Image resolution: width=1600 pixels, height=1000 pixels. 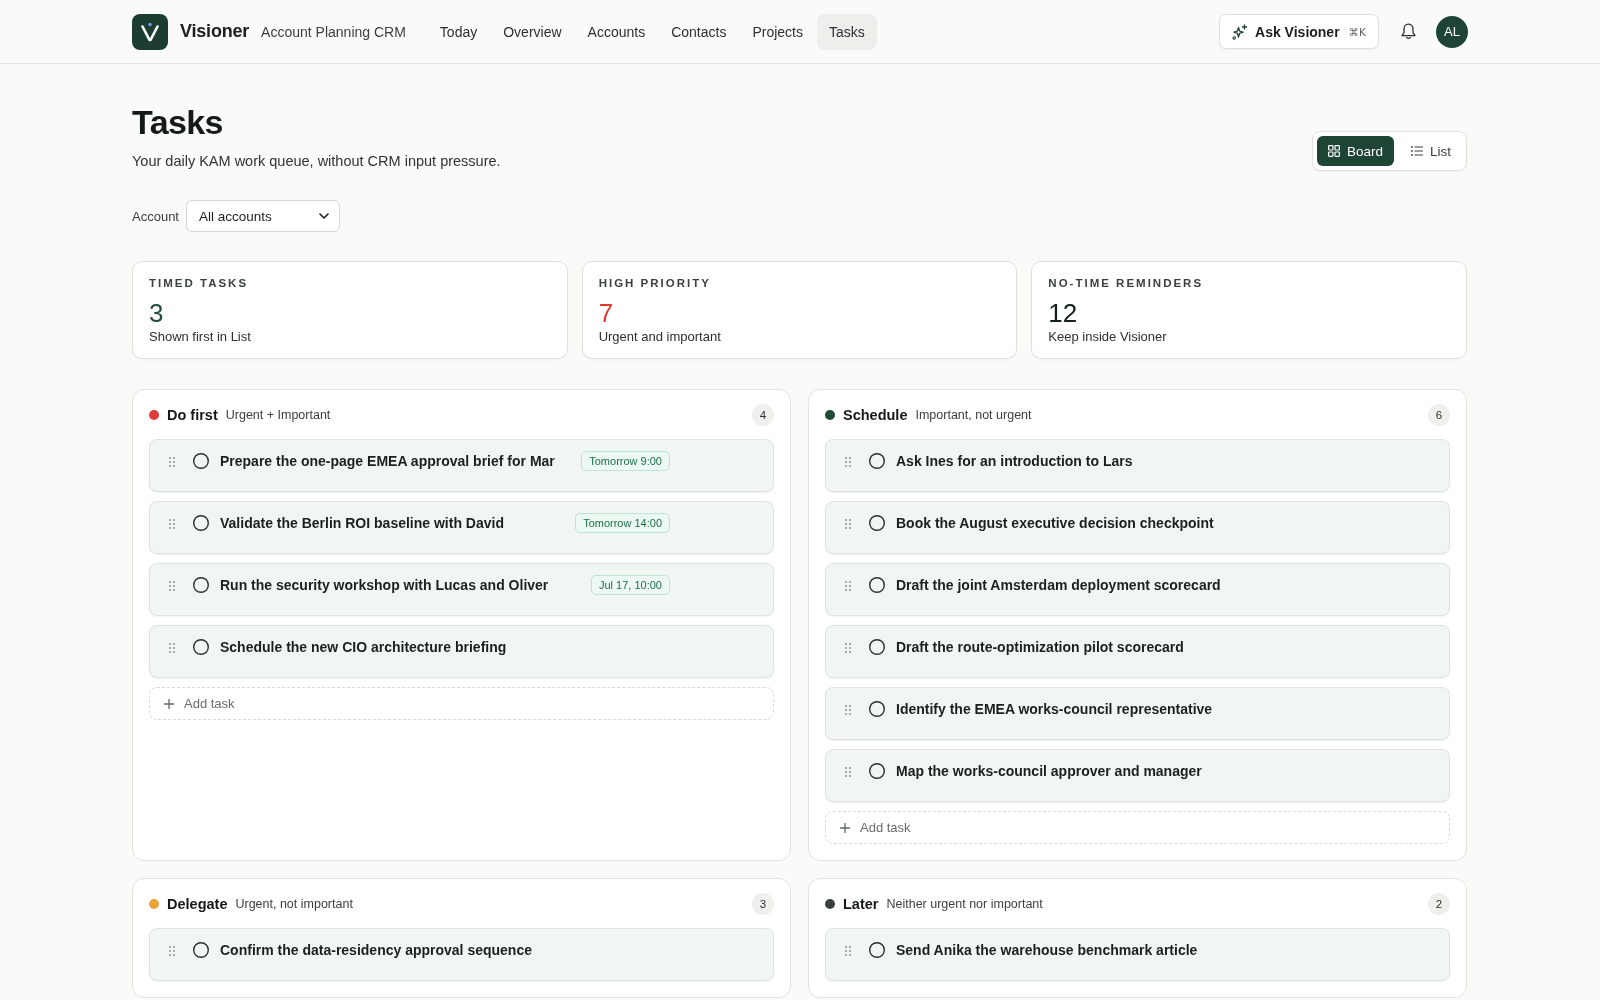 What do you see at coordinates (1439, 415) in the screenshot?
I see `task-count: 6` at bounding box center [1439, 415].